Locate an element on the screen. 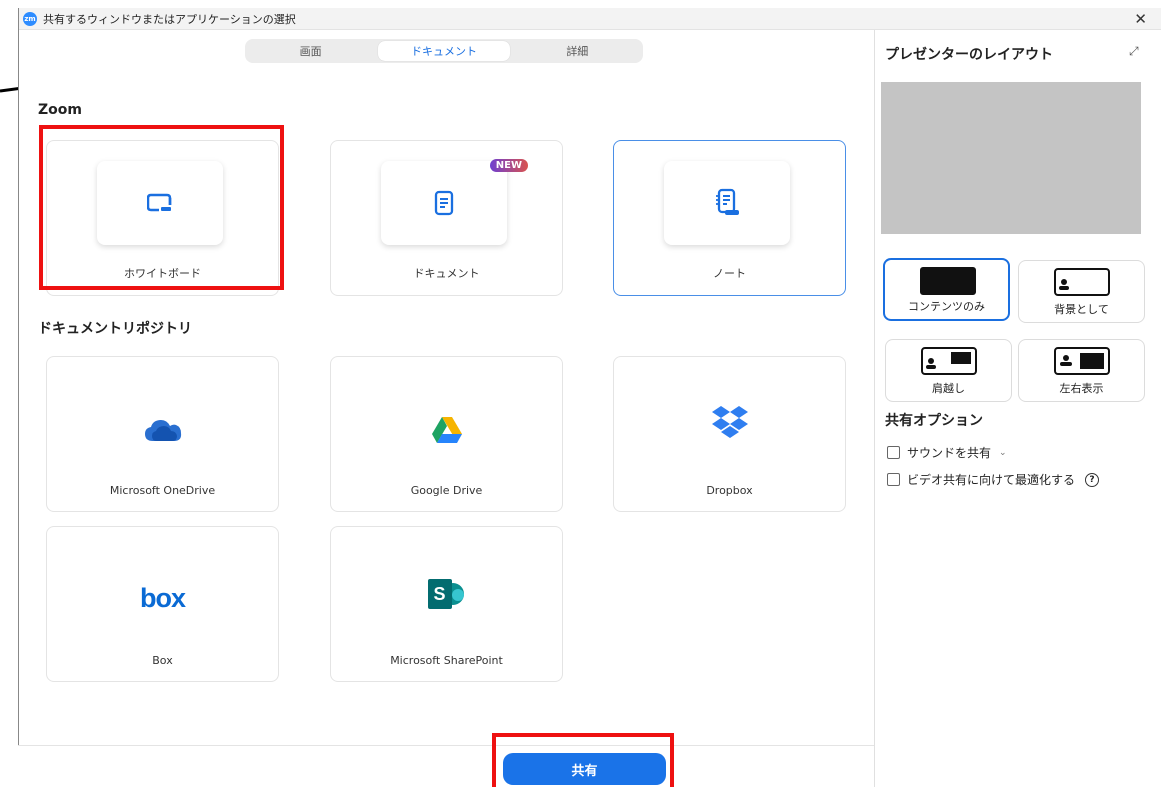  docs-card: NEW ドキュメント is located at coordinates (446, 218).